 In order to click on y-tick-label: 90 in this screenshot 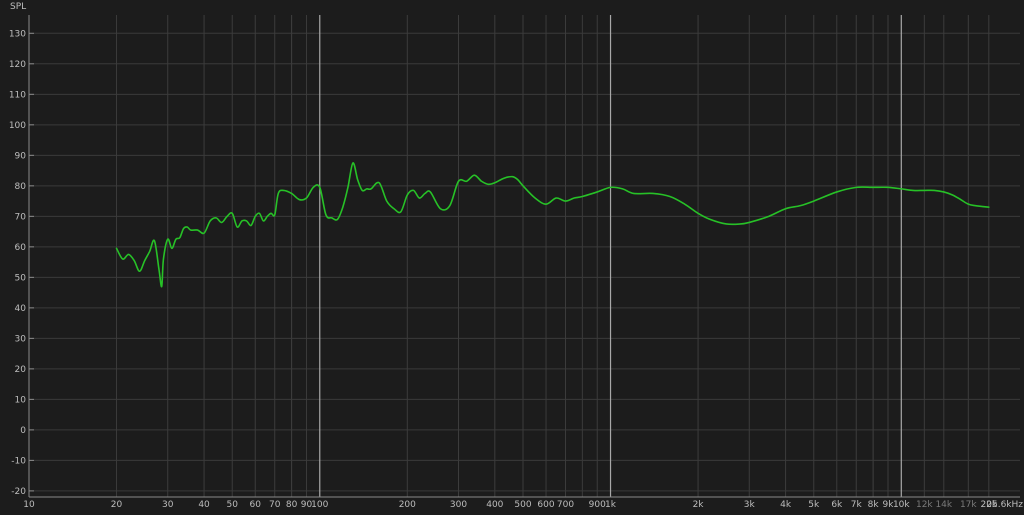, I will do `click(21, 156)`.